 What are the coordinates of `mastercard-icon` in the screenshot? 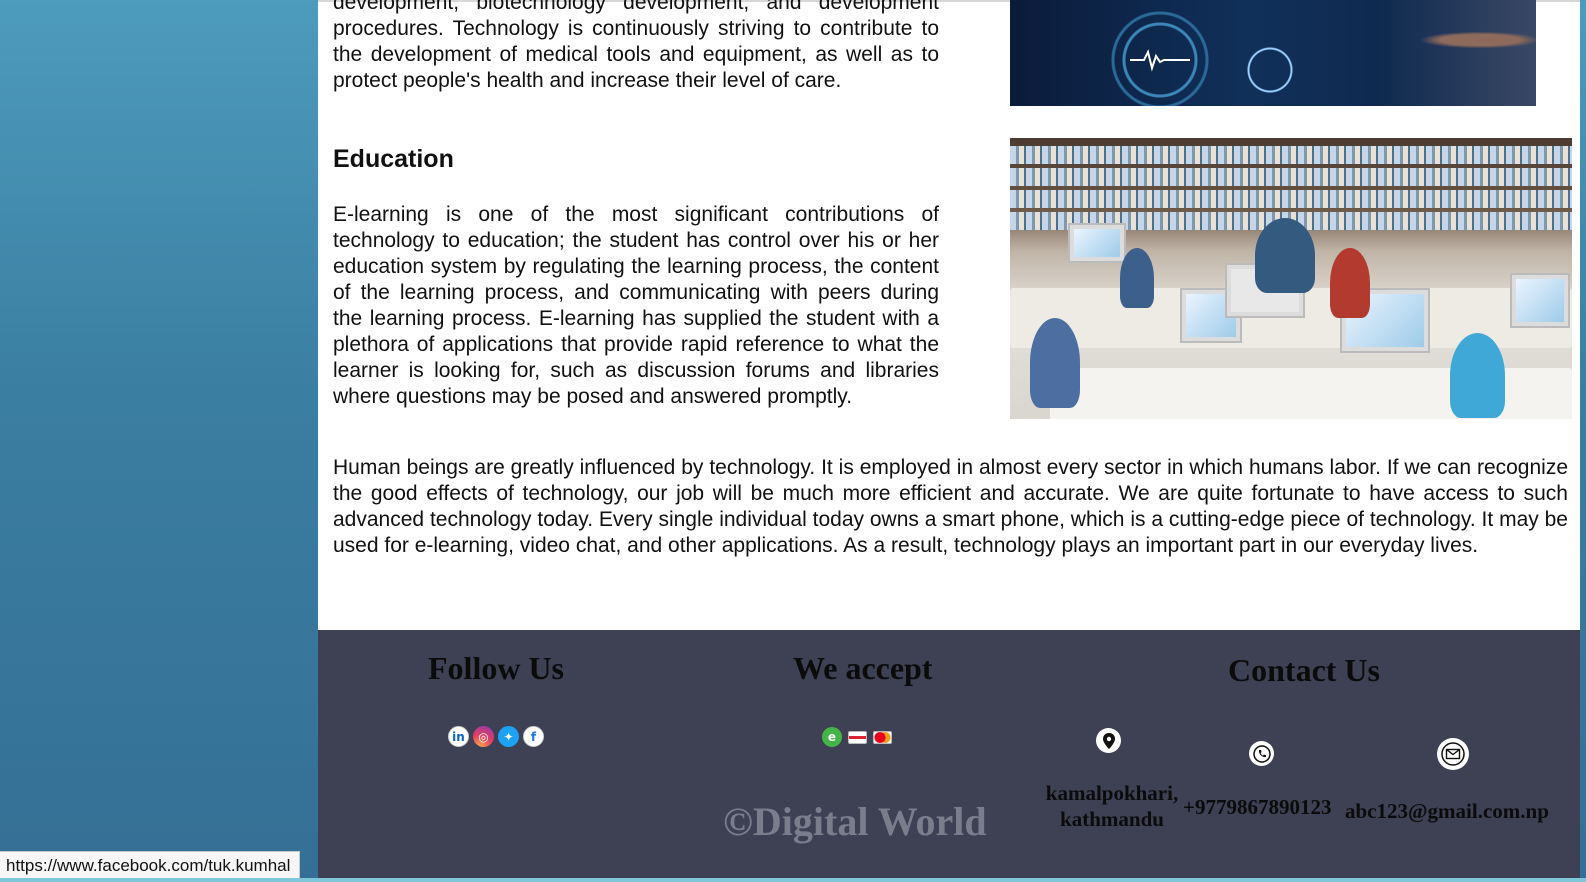 It's located at (882, 737).